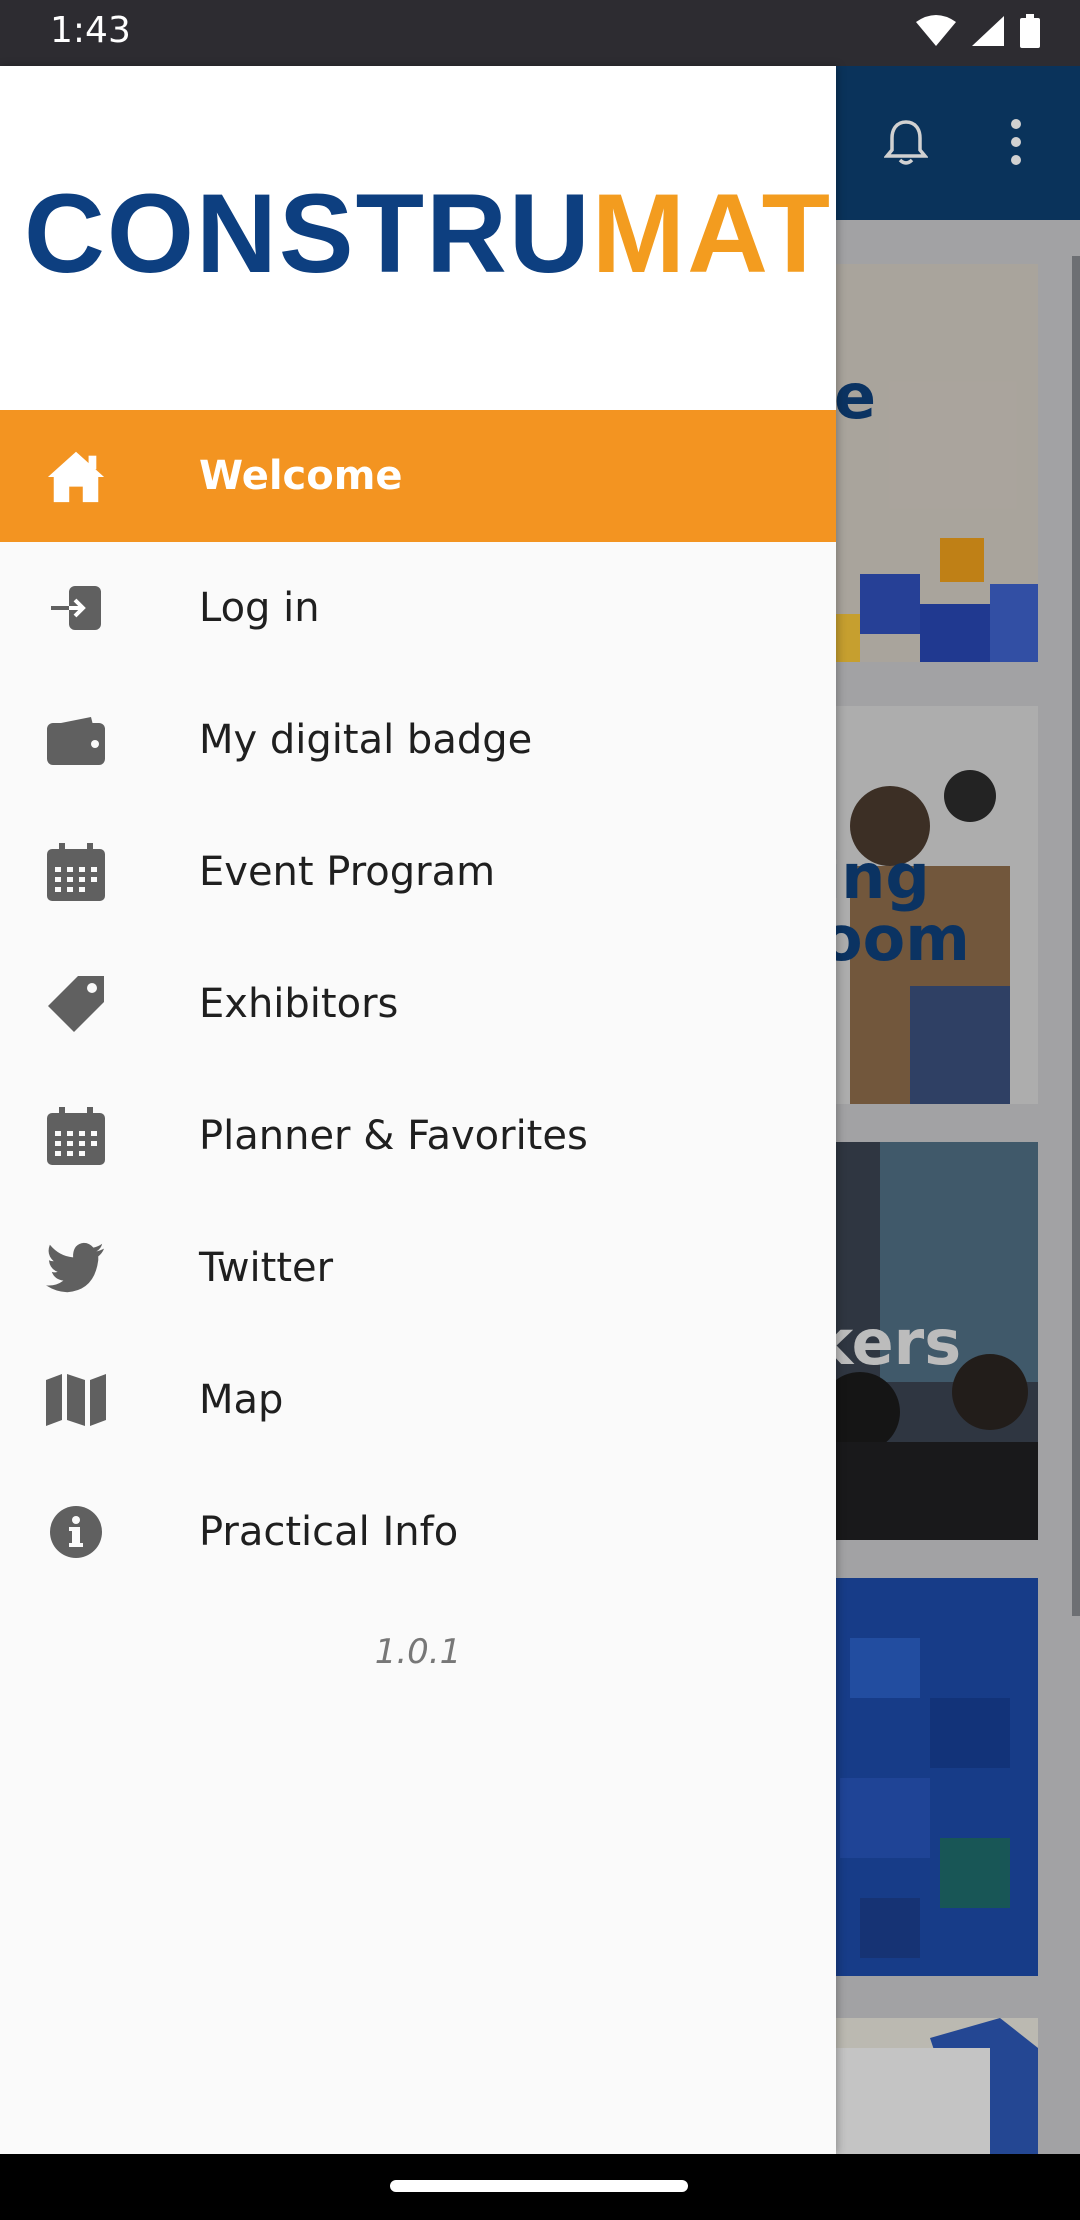 Image resolution: width=1080 pixels, height=2220 pixels. What do you see at coordinates (418, 1652) in the screenshot?
I see `app-version: 1.0.1` at bounding box center [418, 1652].